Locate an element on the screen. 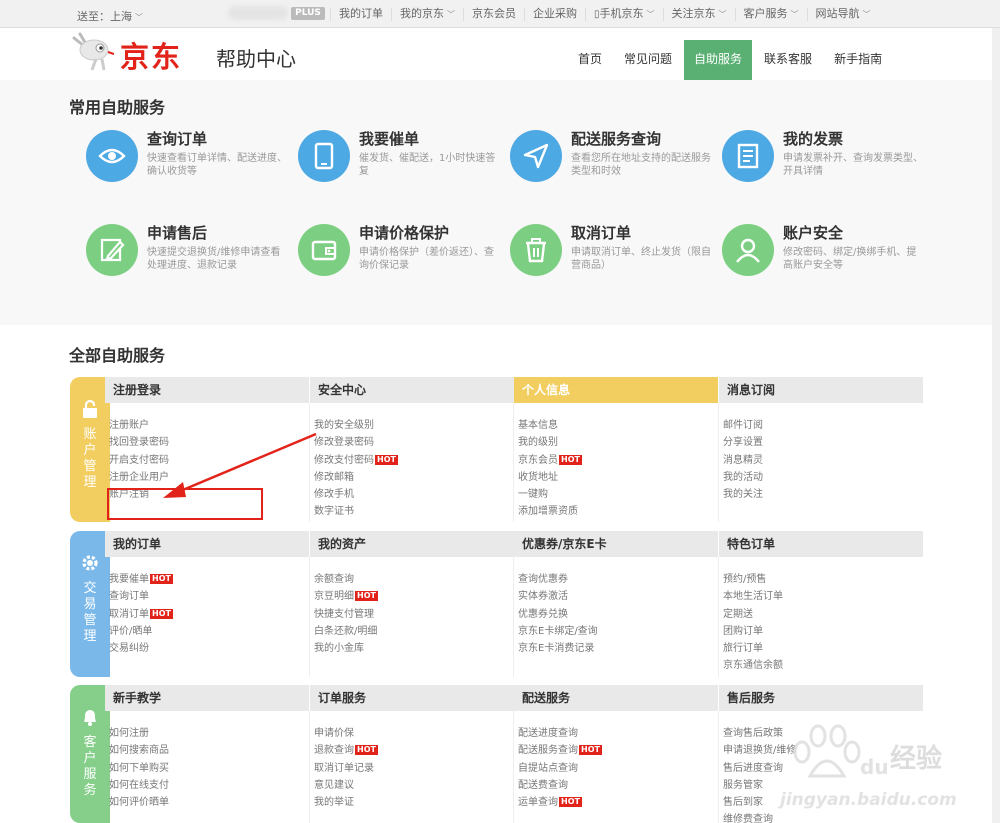 The width and height of the screenshot is (1000, 823). service-link: 我的活动 is located at coordinates (823, 477).